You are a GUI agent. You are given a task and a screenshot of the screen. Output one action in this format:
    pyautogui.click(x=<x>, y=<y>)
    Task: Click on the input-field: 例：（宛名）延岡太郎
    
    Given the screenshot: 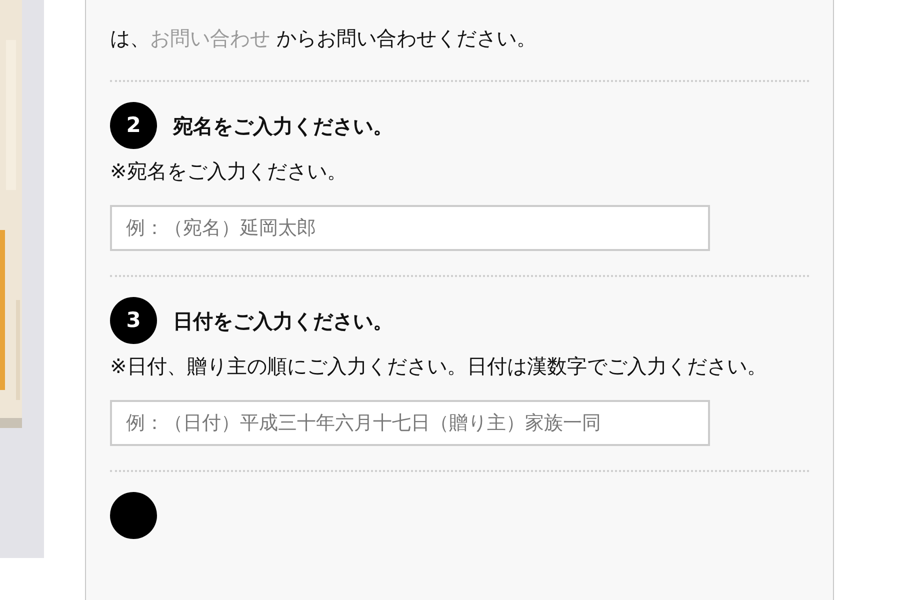 What is the action you would take?
    pyautogui.click(x=410, y=228)
    